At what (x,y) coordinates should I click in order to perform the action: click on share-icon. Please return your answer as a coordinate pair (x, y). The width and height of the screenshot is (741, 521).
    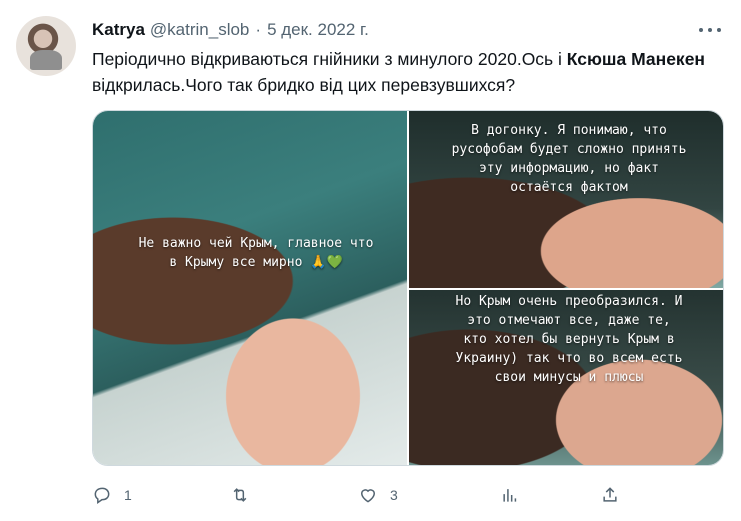
    Looking at the image, I should click on (610, 494).